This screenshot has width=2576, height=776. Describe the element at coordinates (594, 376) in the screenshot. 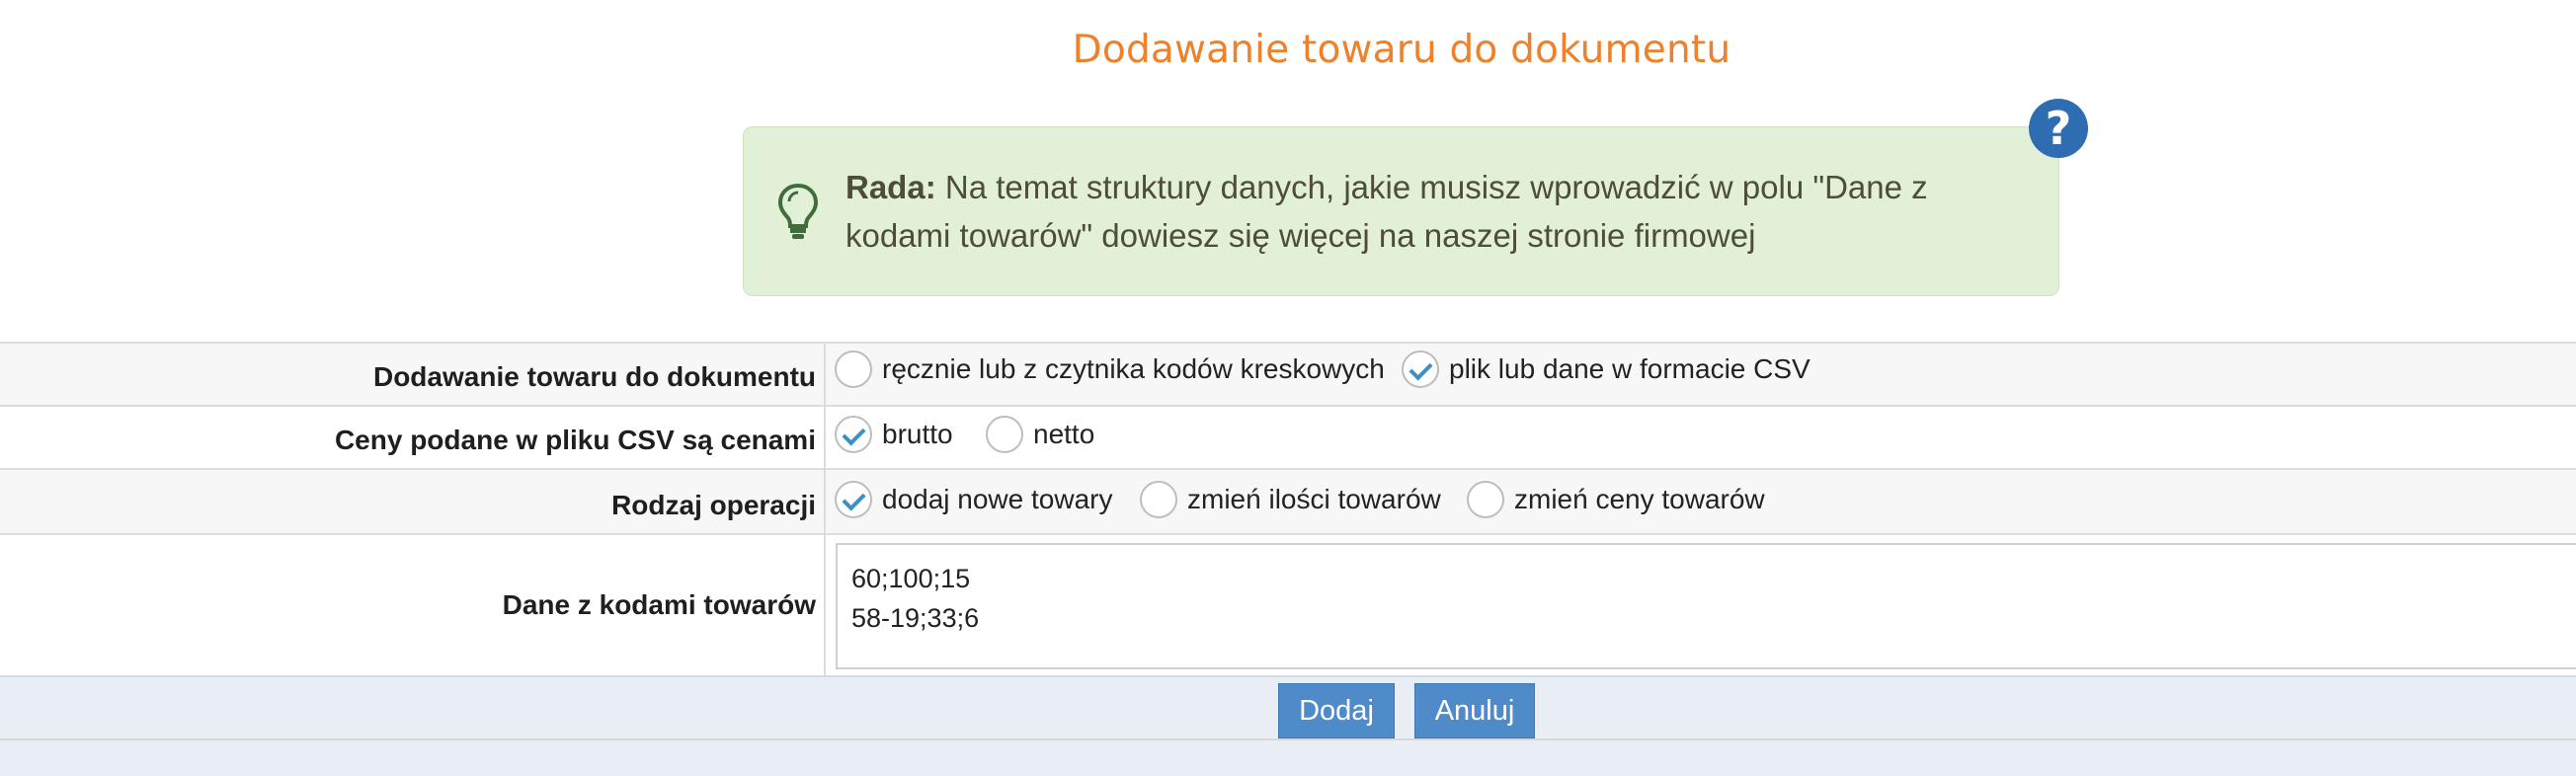

I see `add-mode-label: Dodawanie towaru do dokumentu` at that location.